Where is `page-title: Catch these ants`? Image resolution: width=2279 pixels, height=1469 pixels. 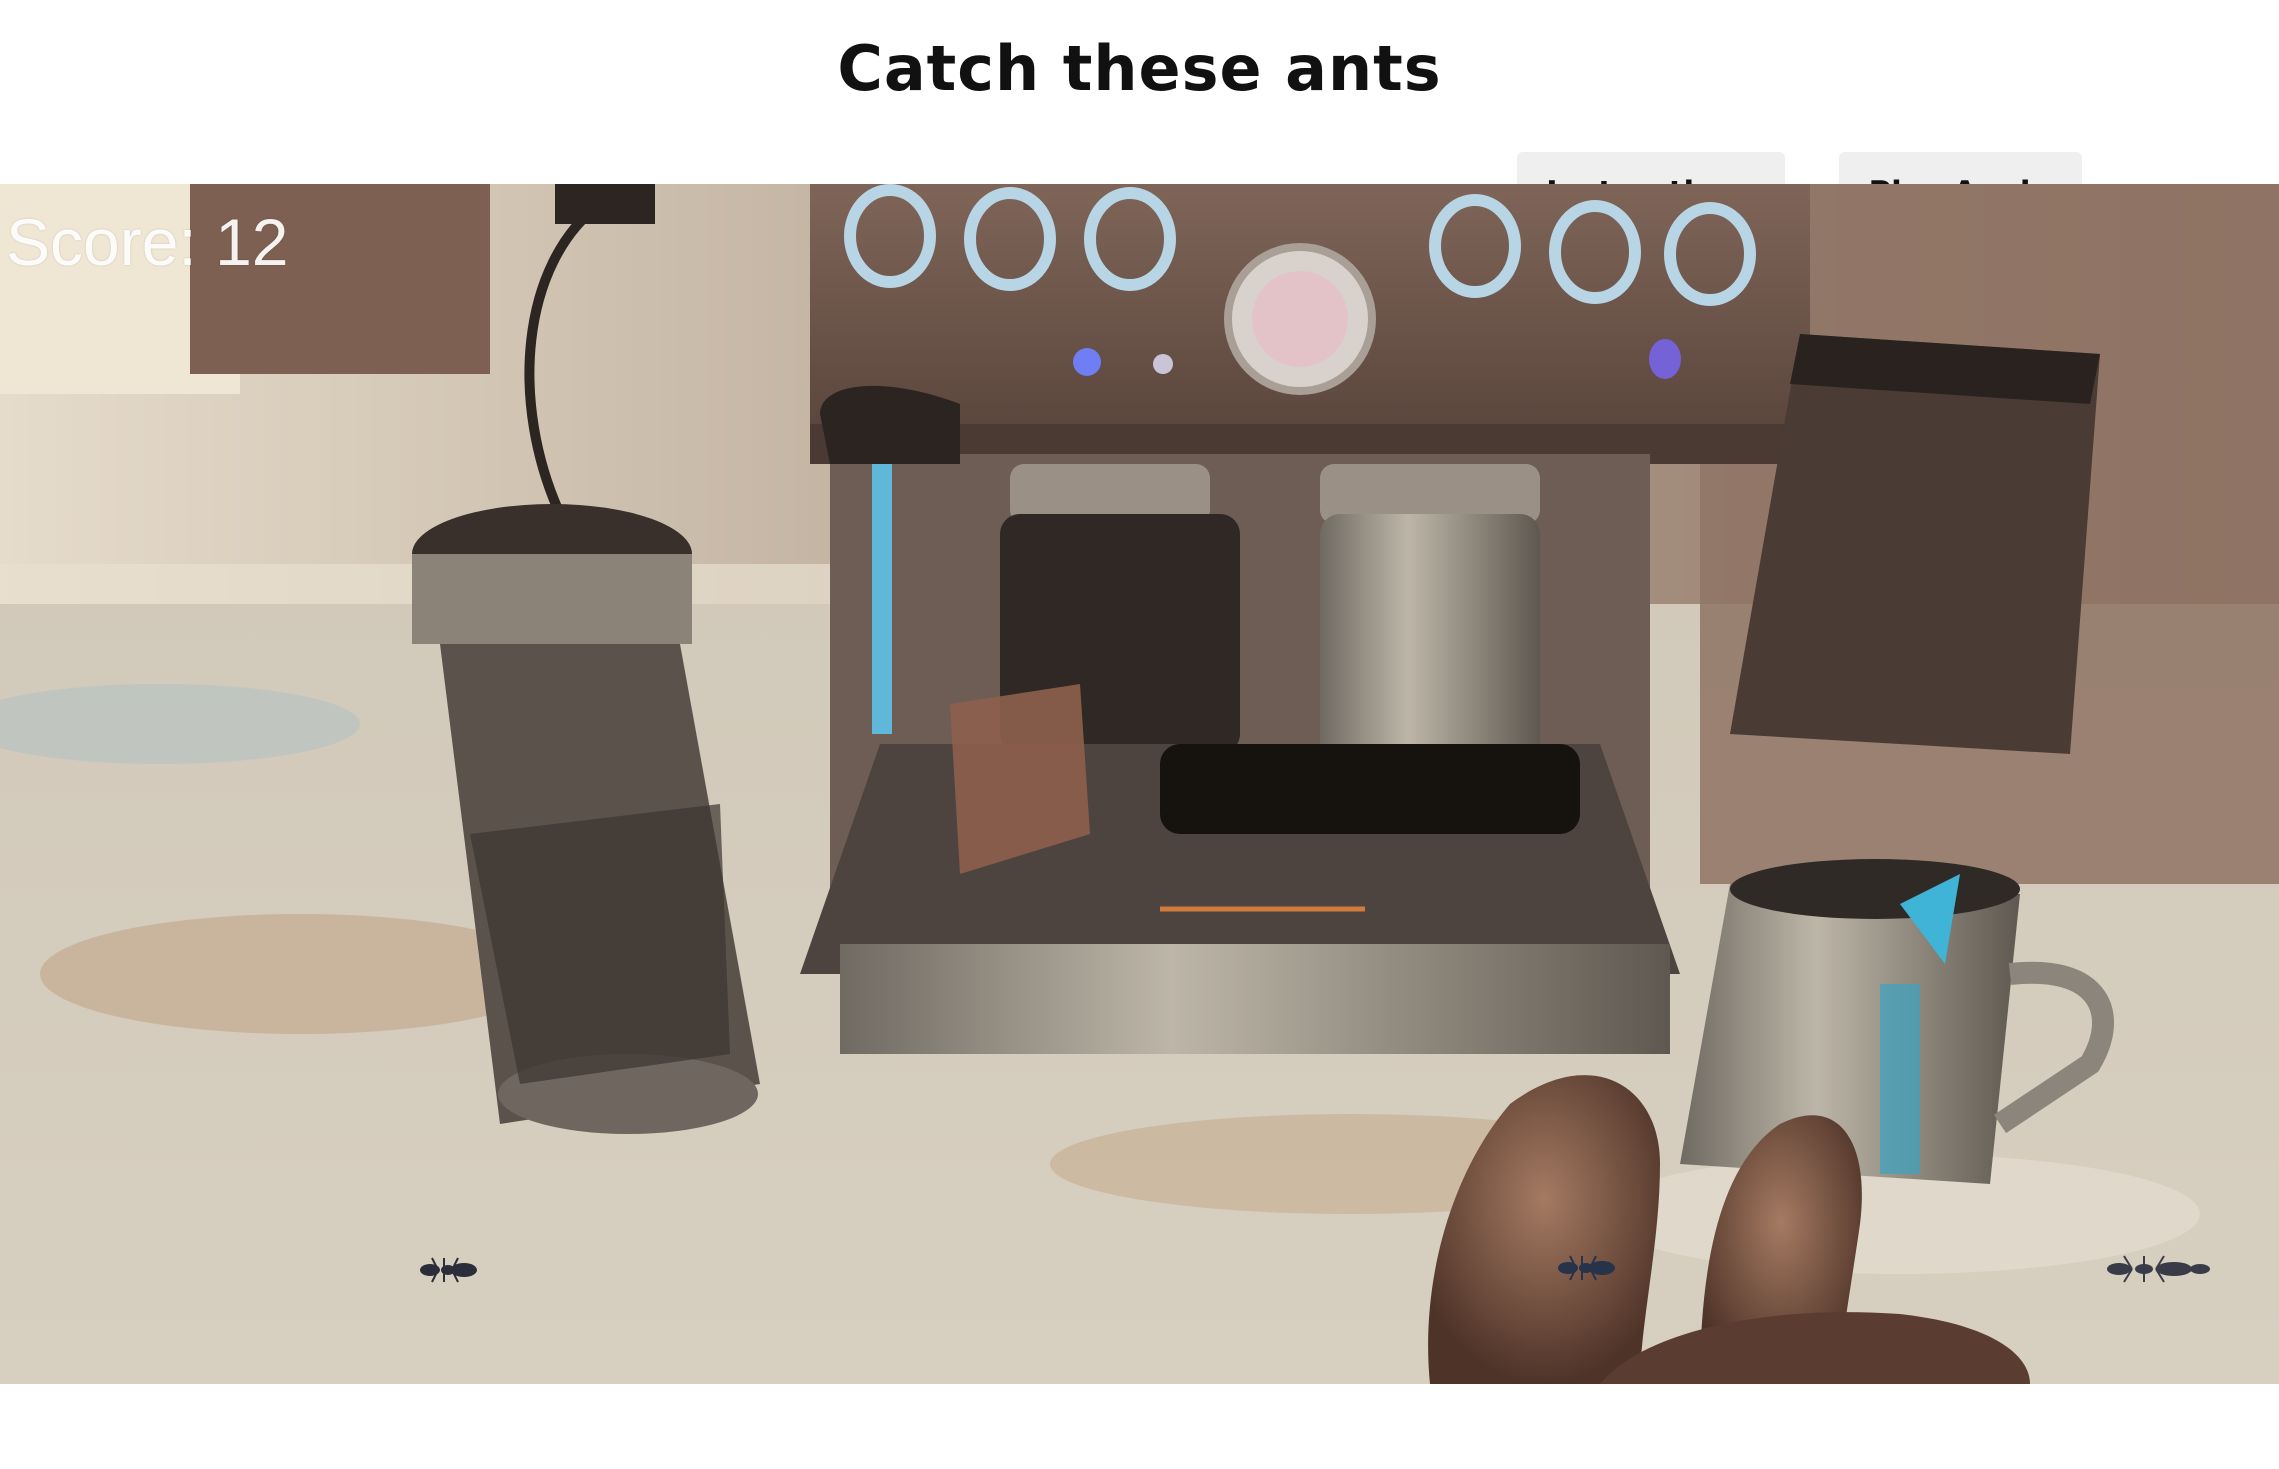 page-title: Catch these ants is located at coordinates (1139, 68).